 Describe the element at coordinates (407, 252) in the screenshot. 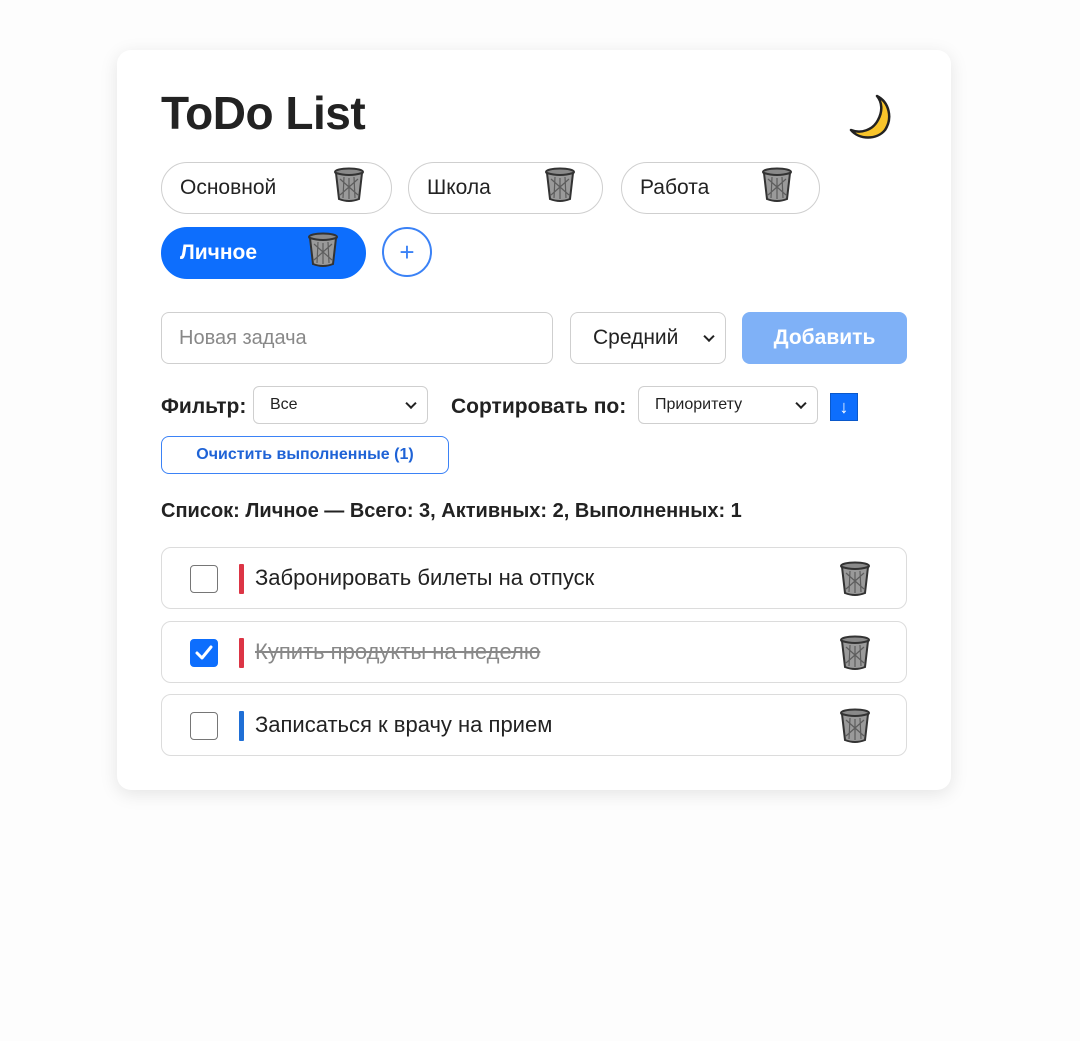

I see `add-list-button: +` at that location.